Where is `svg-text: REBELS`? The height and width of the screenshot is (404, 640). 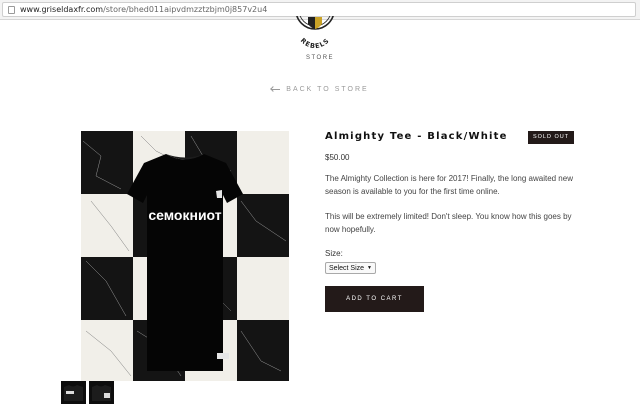
svg-text: REBELS is located at coordinates (315, 43).